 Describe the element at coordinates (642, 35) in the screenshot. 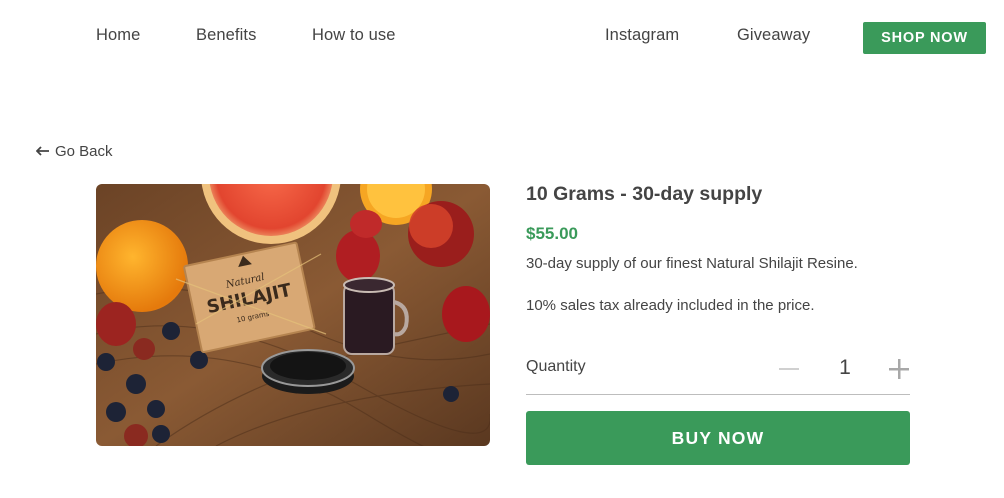

I see `nav-instagram-link: Instagram` at that location.